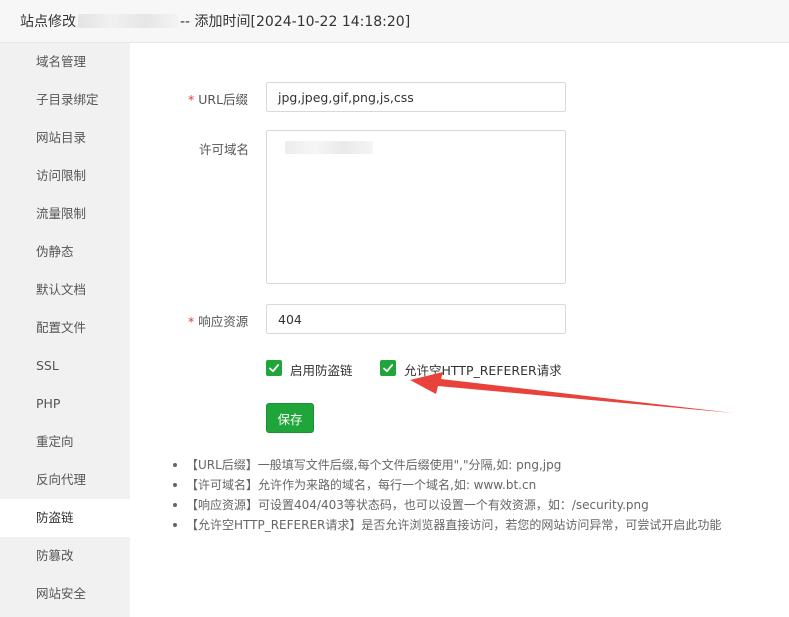 The height and width of the screenshot is (617, 789). What do you see at coordinates (65, 214) in the screenshot?
I see `sidebar-item-traffic-limit: 流量限制` at bounding box center [65, 214].